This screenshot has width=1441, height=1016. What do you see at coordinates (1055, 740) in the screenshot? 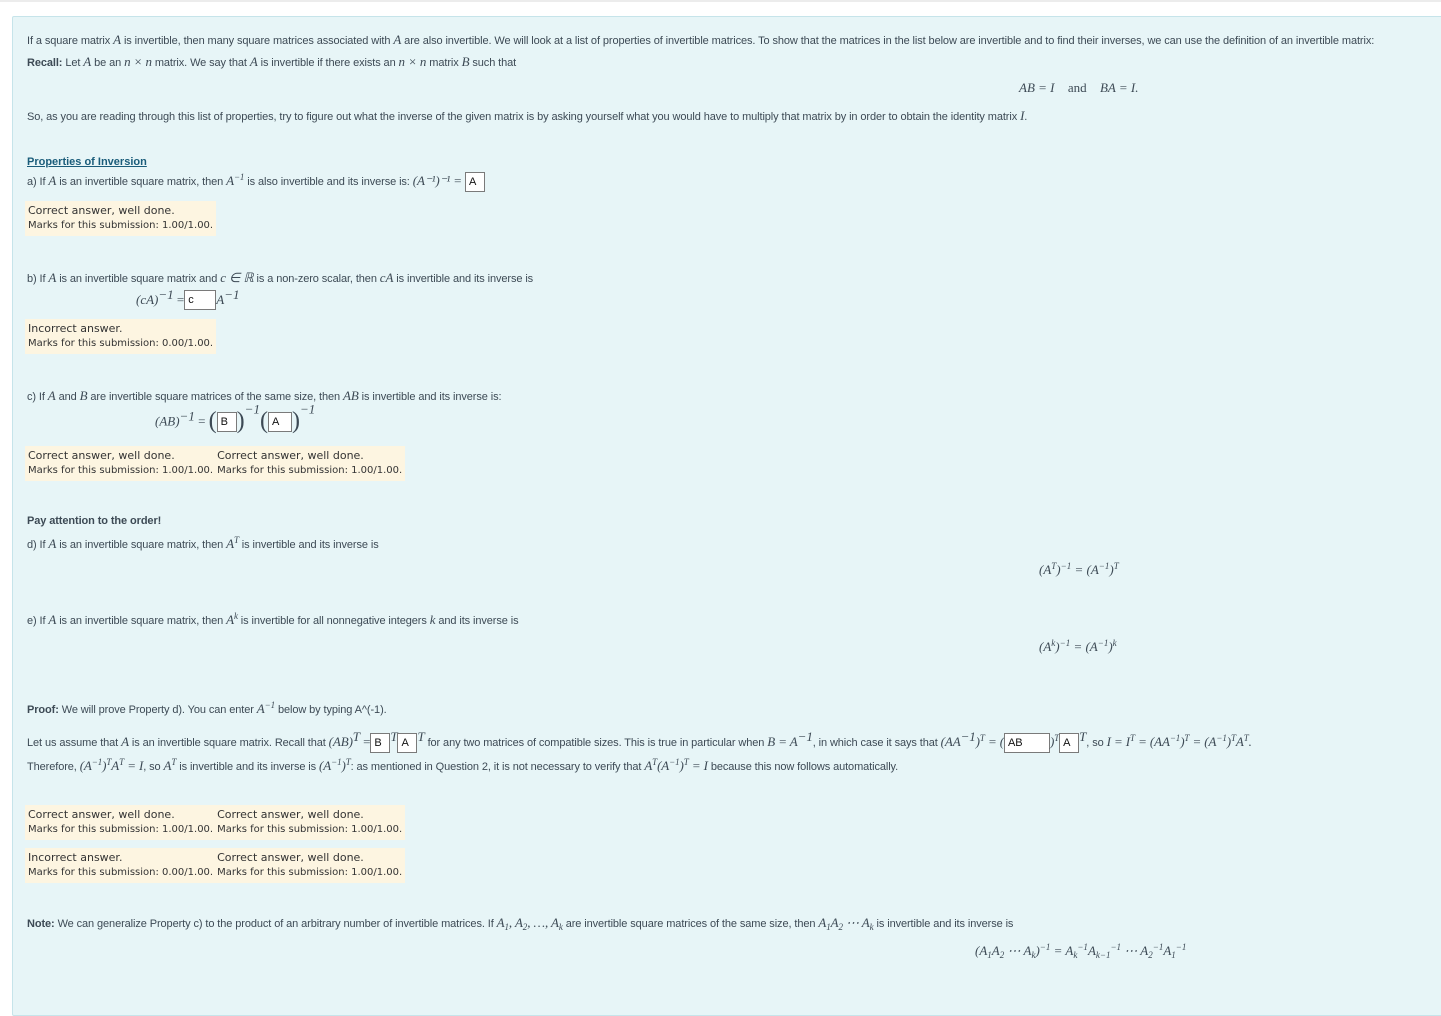
I see `math-paren-T: )T` at bounding box center [1055, 740].